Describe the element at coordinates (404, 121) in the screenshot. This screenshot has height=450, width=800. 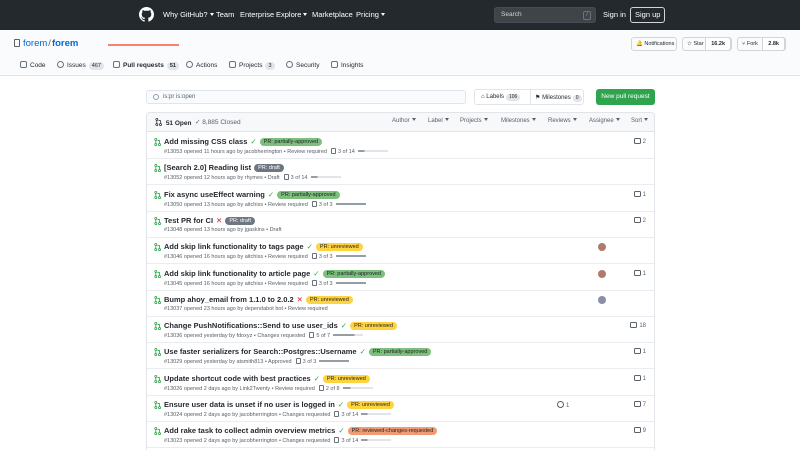
I see `filter-author: Author` at that location.